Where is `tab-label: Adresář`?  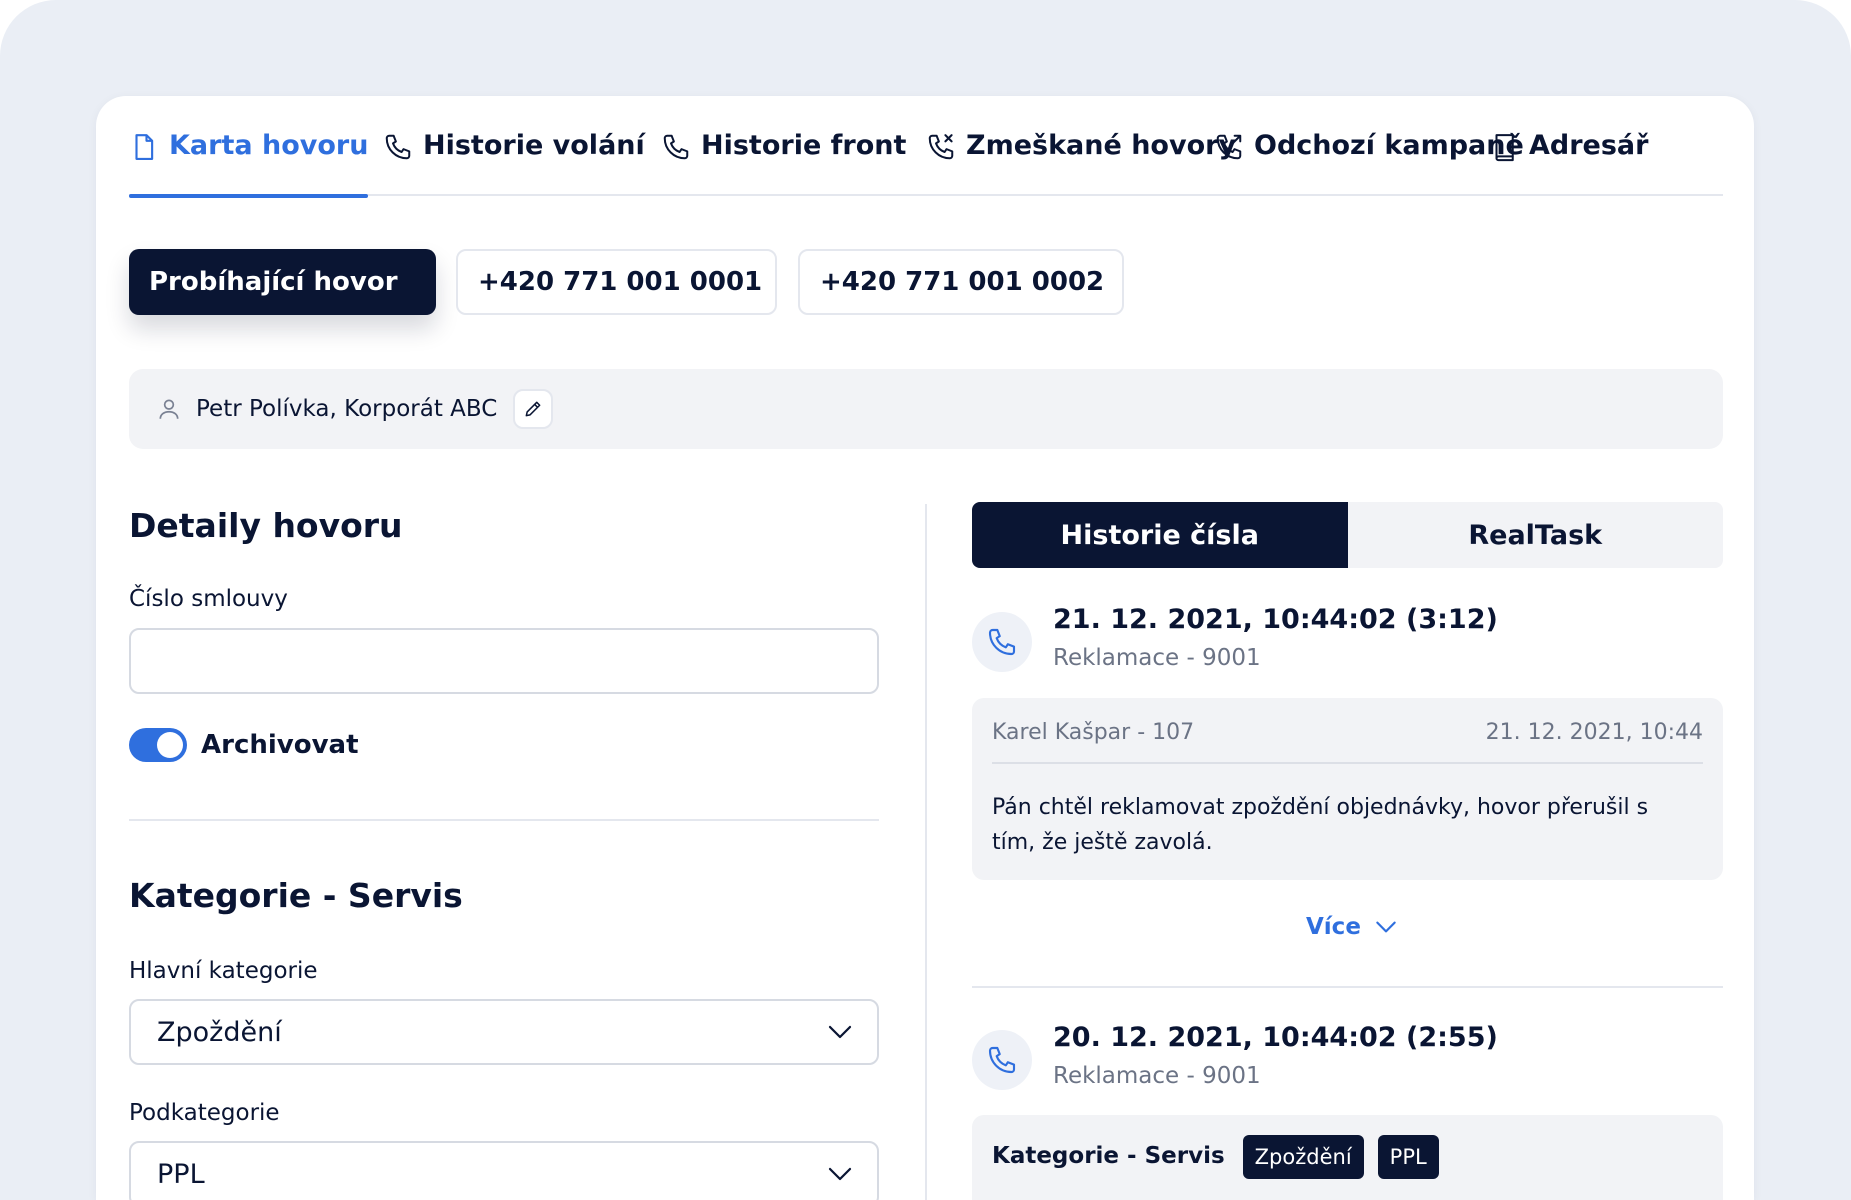
tab-label: Adresář is located at coordinates (1589, 145).